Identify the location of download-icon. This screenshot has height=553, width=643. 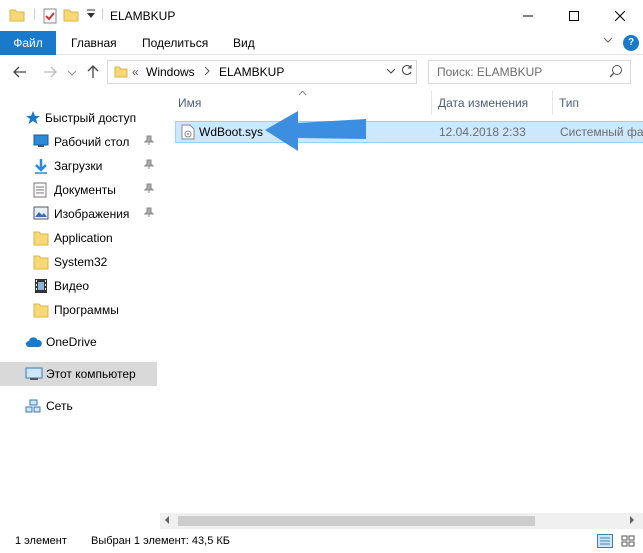
(41, 167).